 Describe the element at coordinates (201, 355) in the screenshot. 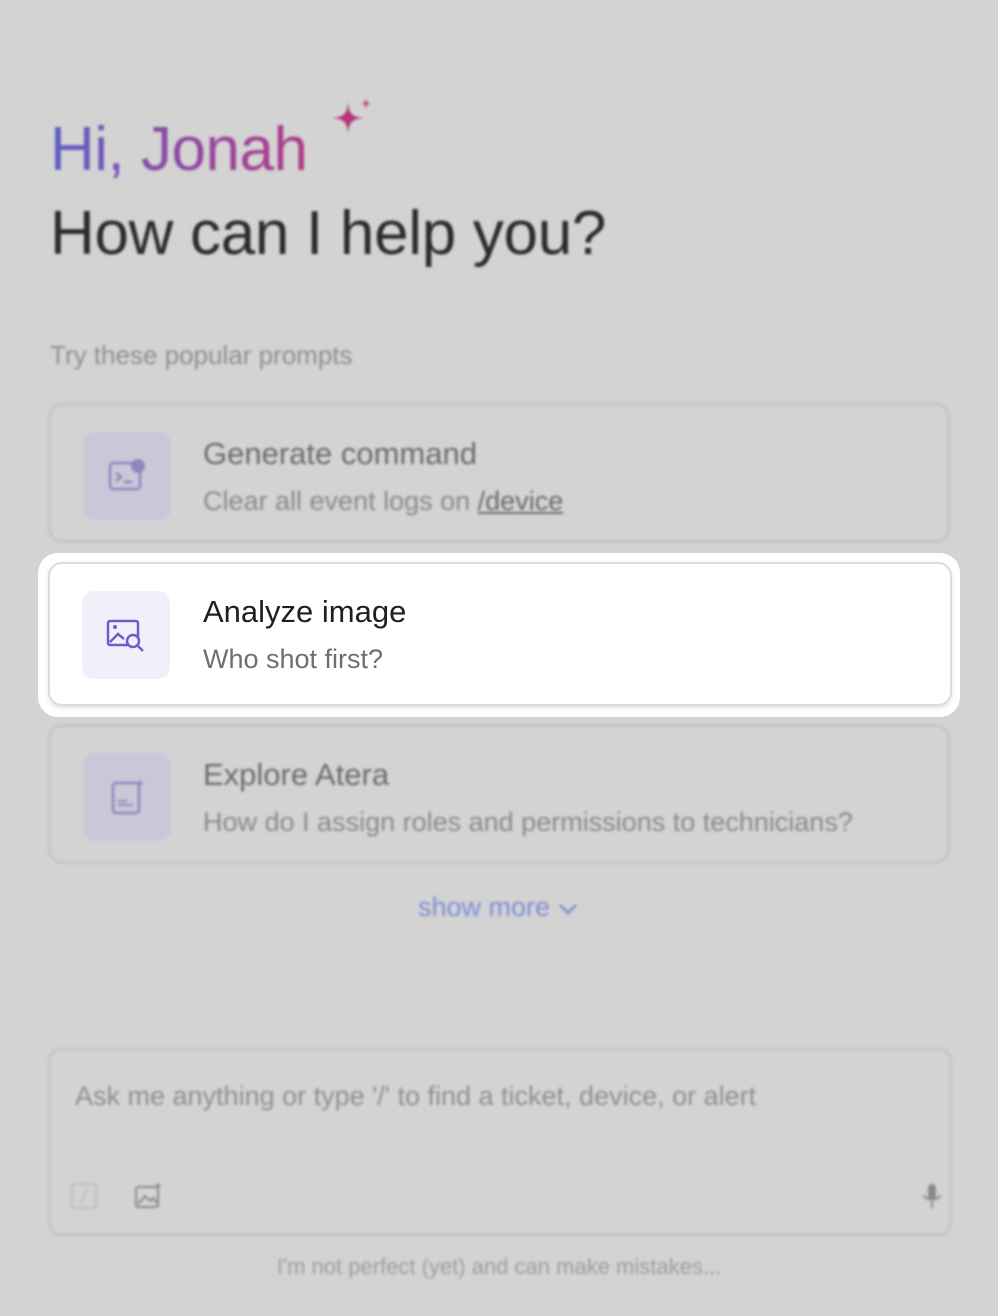

I see `prompts-section-label: Try these popular prompts` at that location.